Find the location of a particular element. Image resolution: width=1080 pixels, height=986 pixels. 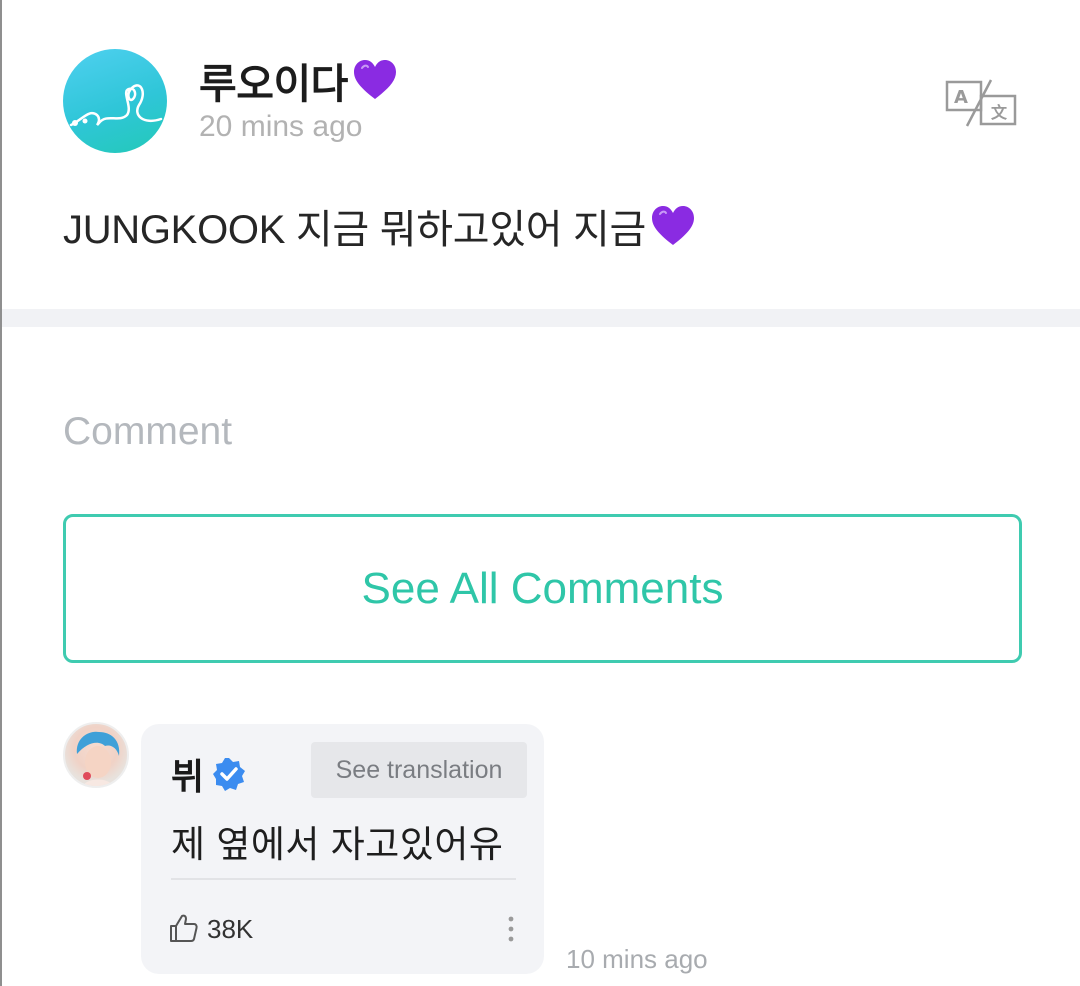

see-translation-button: See translation is located at coordinates (419, 770).